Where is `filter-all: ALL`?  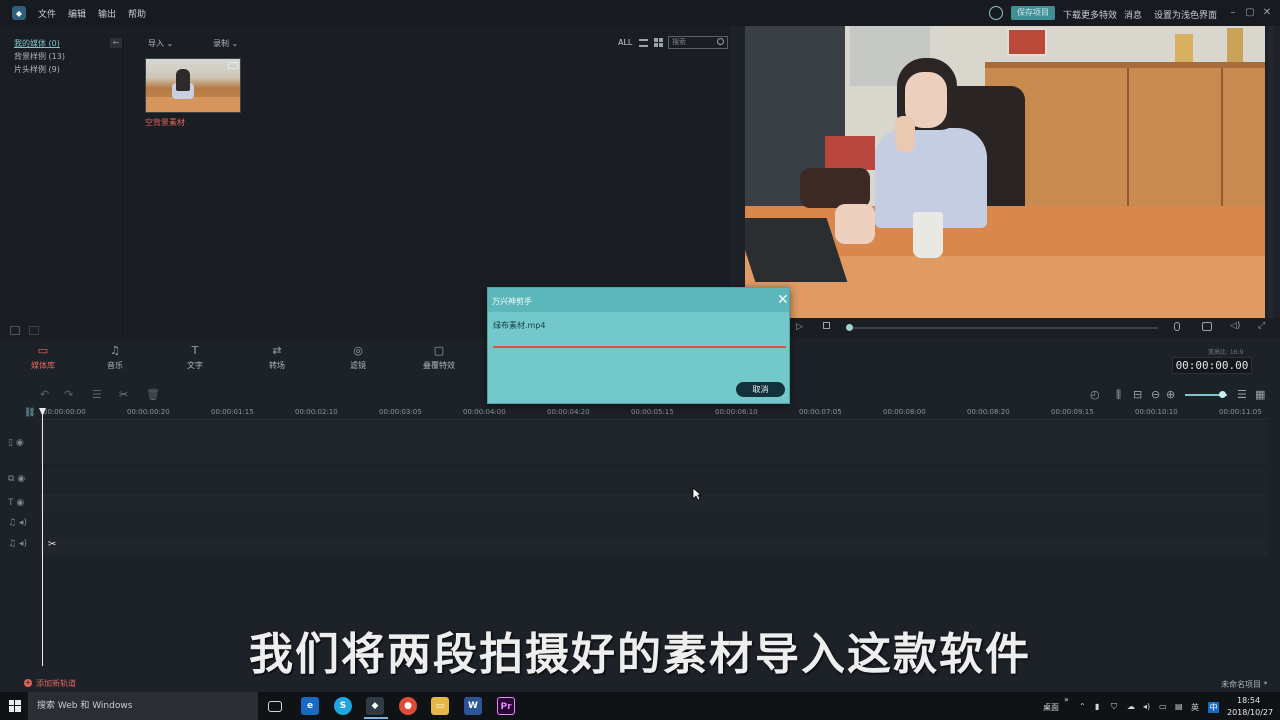
filter-all: ALL is located at coordinates (625, 42).